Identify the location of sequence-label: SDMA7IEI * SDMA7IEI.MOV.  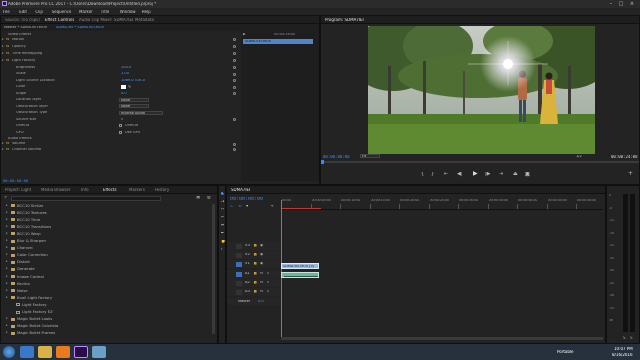
(80, 28).